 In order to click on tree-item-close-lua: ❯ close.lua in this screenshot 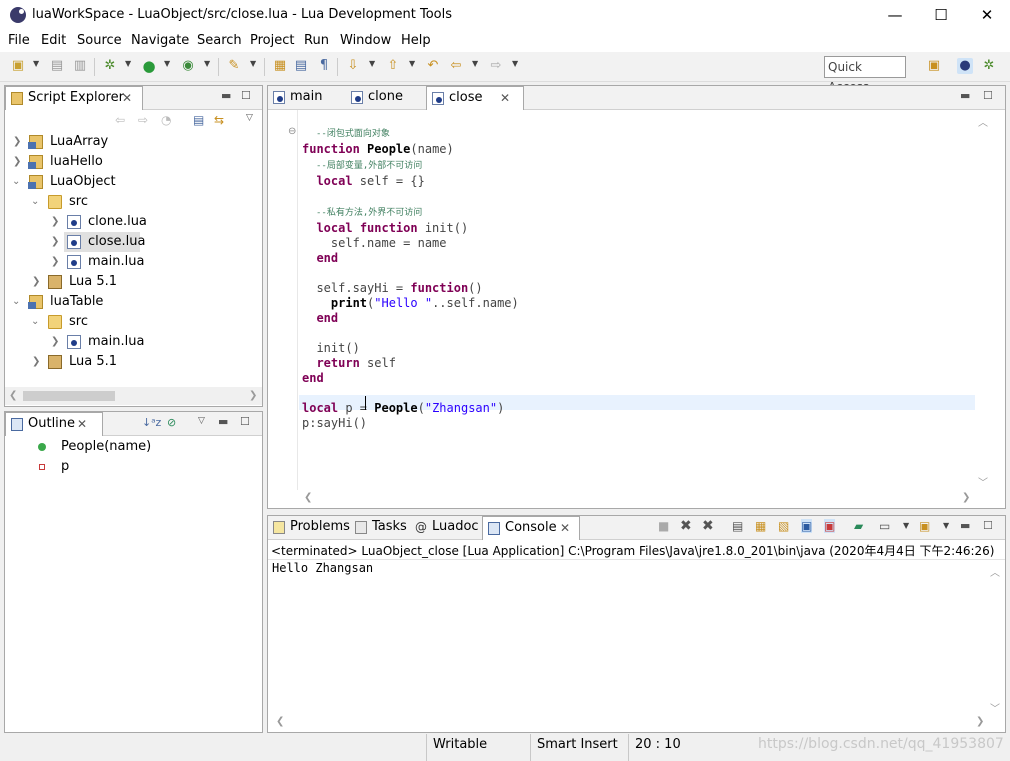, I will do `click(133, 242)`.